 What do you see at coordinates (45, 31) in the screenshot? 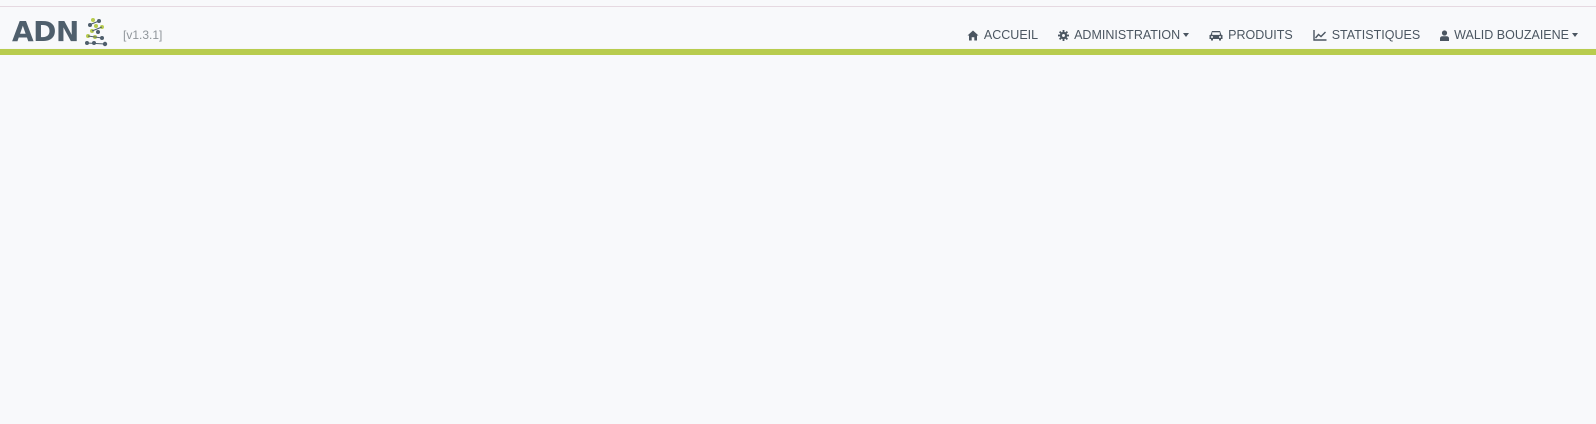
I see `brand-name: ADN` at bounding box center [45, 31].